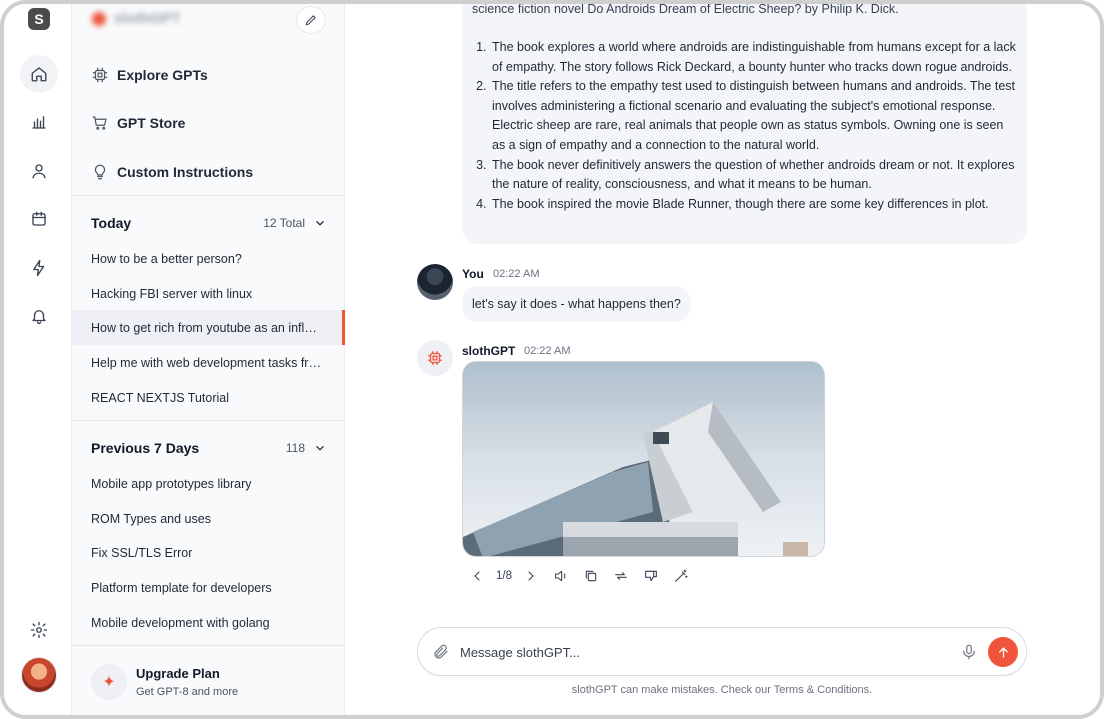 The height and width of the screenshot is (719, 1104). I want to click on actions-button, so click(39, 268).